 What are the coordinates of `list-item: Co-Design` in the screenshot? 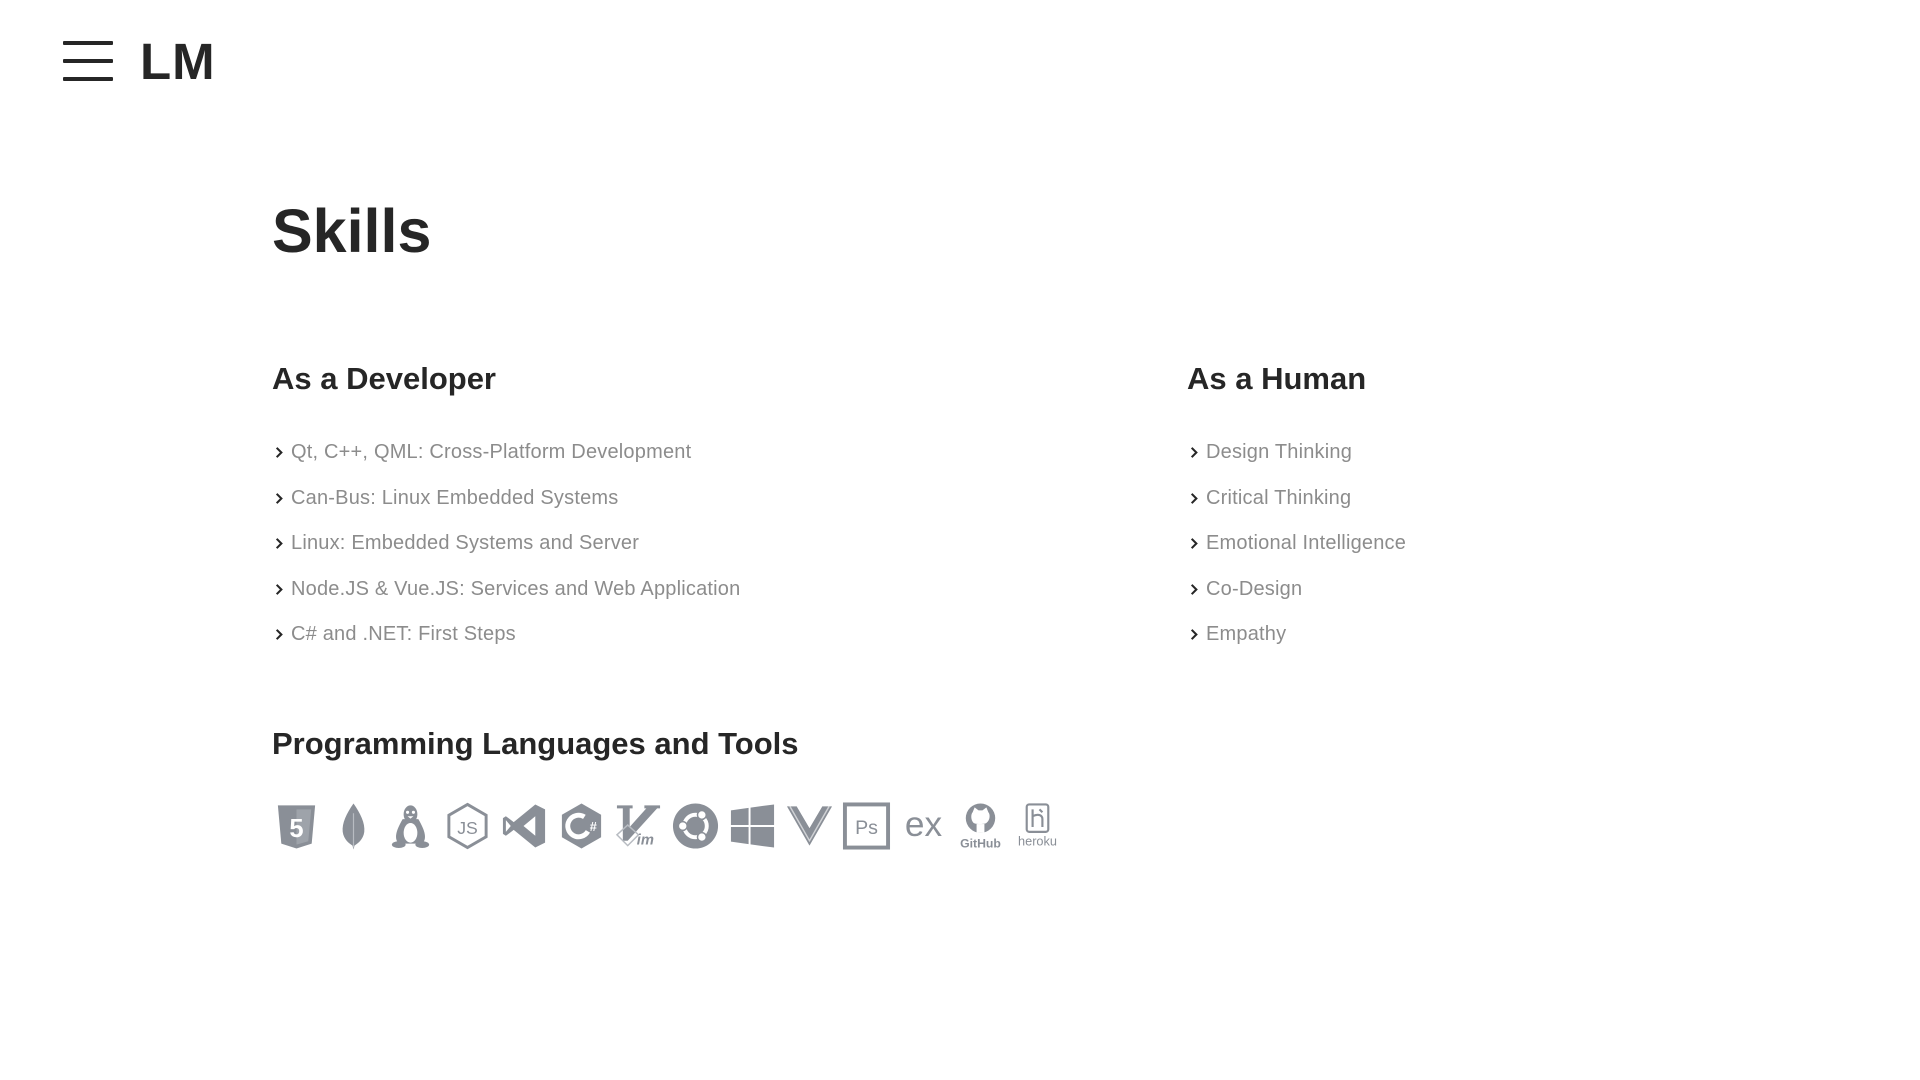 It's located at (1296, 590).